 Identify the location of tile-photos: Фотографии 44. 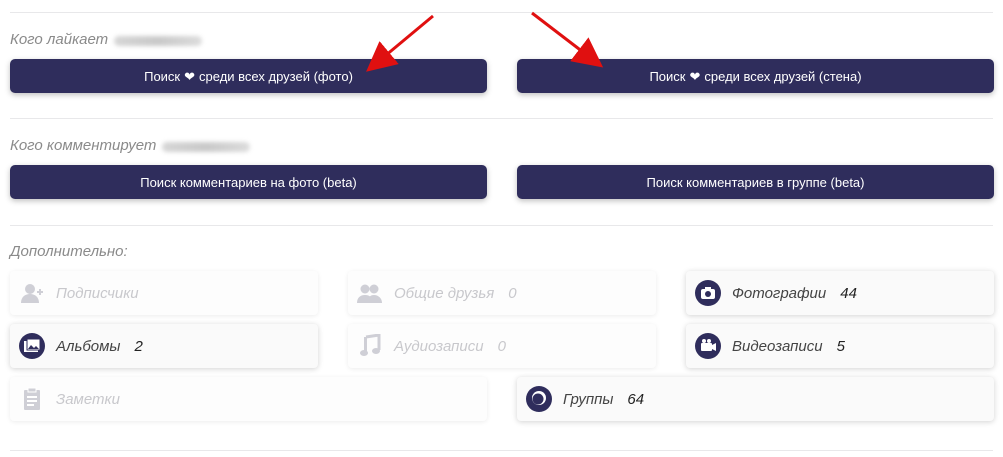
(840, 293).